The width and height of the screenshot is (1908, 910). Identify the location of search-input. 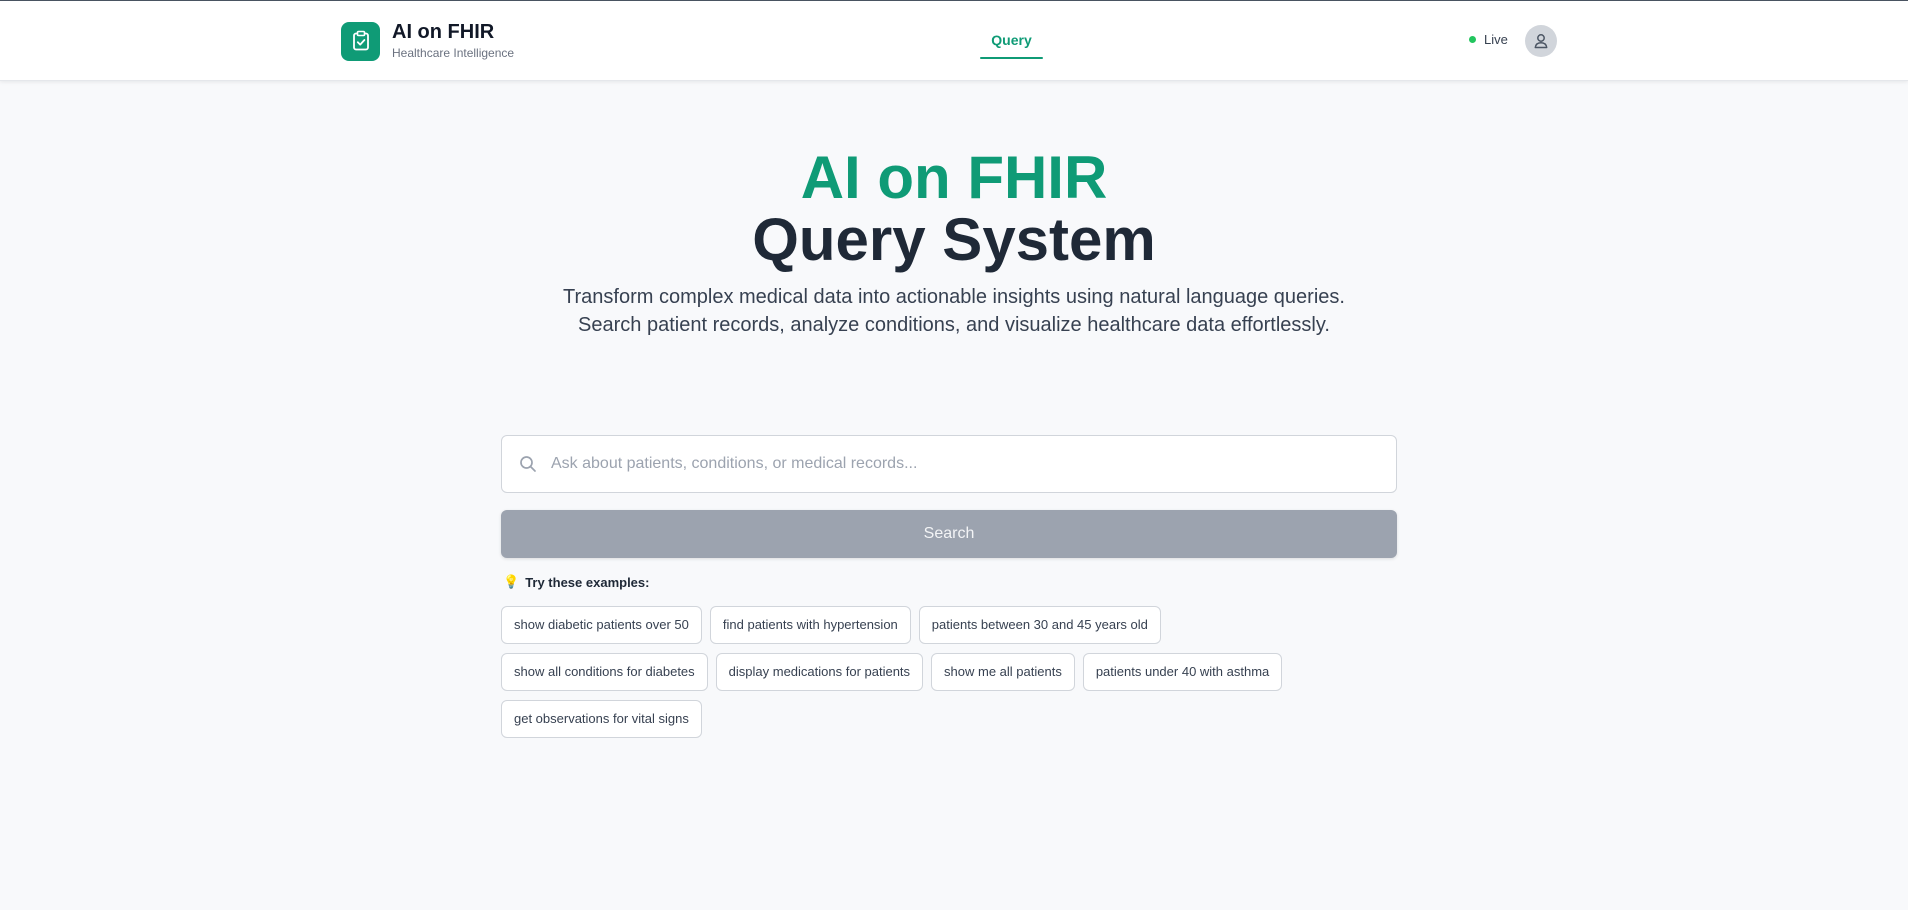
(973, 464).